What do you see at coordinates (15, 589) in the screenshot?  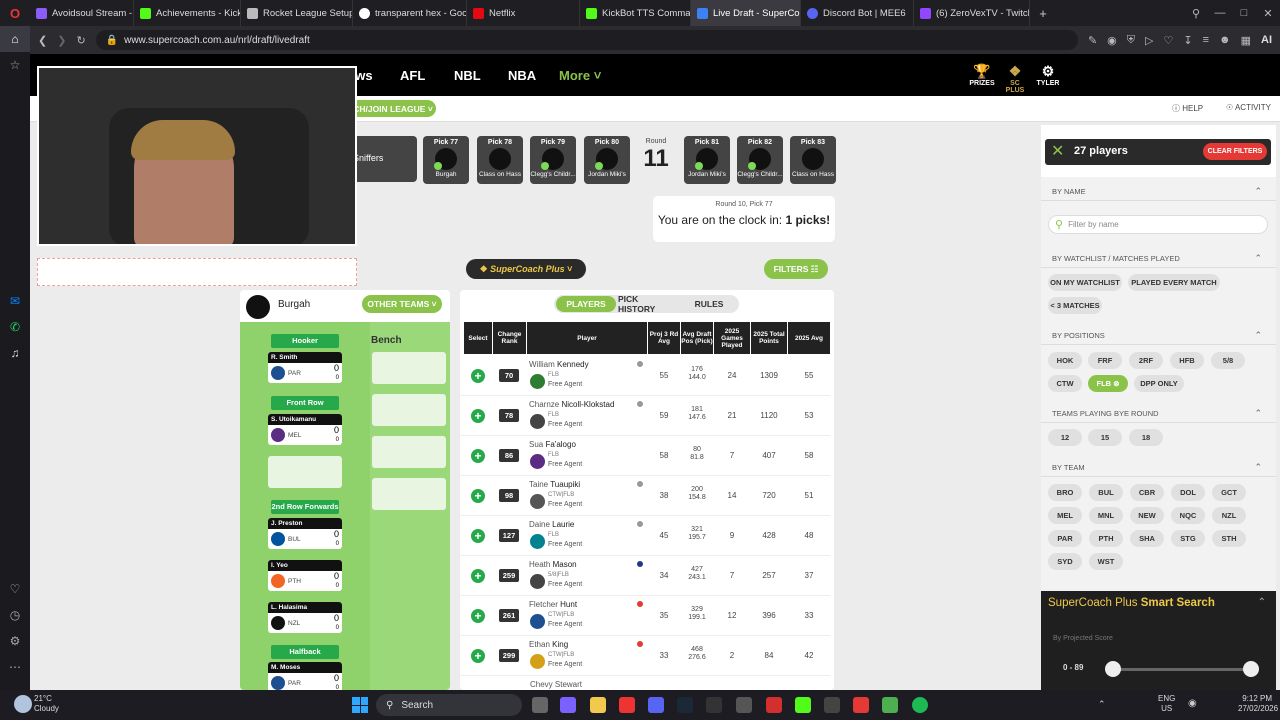 I see `heart-icon: ♡` at bounding box center [15, 589].